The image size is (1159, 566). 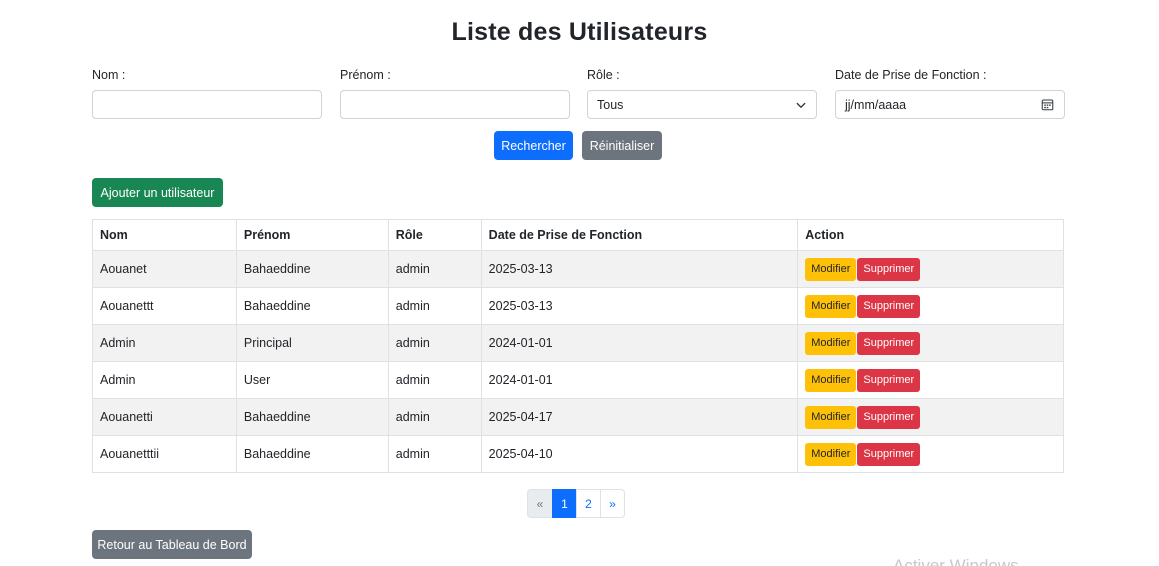 What do you see at coordinates (164, 269) in the screenshot?
I see `cell-nom: Aouanet` at bounding box center [164, 269].